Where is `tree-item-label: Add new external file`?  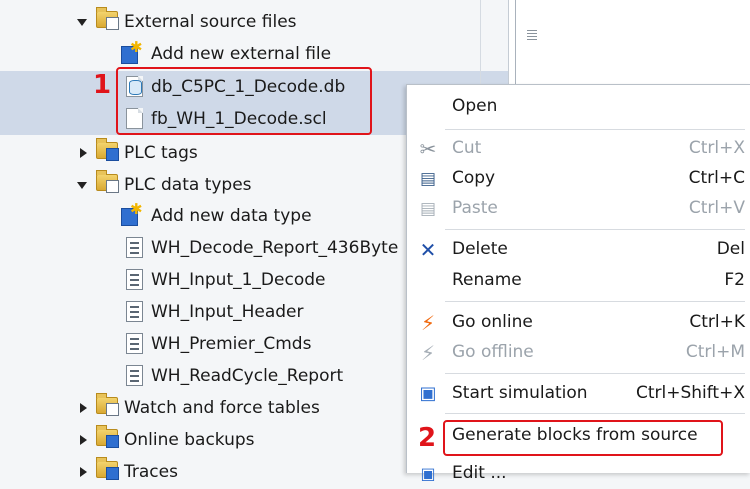 tree-item-label: Add new external file is located at coordinates (241, 54).